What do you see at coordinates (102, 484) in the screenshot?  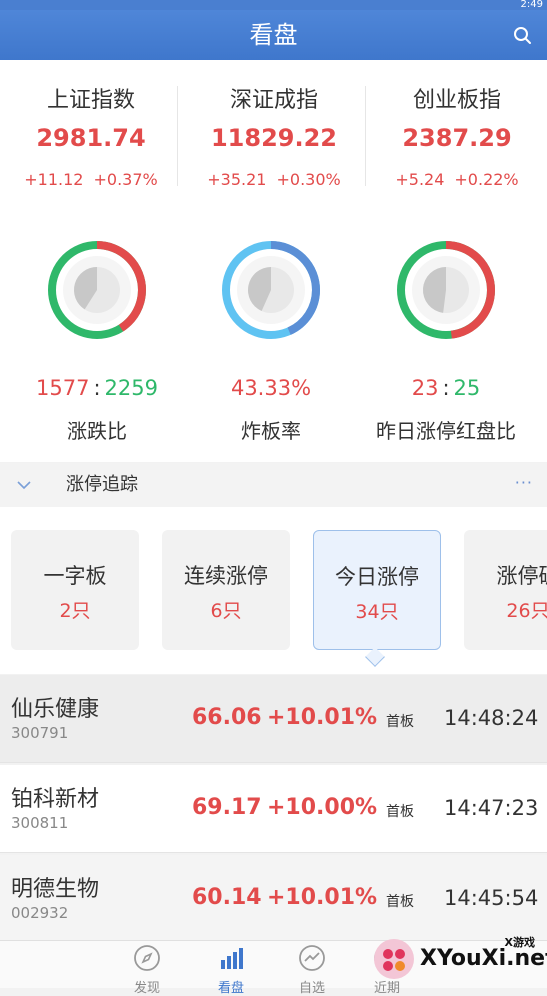 I see `section-title: 涨停追踪` at bounding box center [102, 484].